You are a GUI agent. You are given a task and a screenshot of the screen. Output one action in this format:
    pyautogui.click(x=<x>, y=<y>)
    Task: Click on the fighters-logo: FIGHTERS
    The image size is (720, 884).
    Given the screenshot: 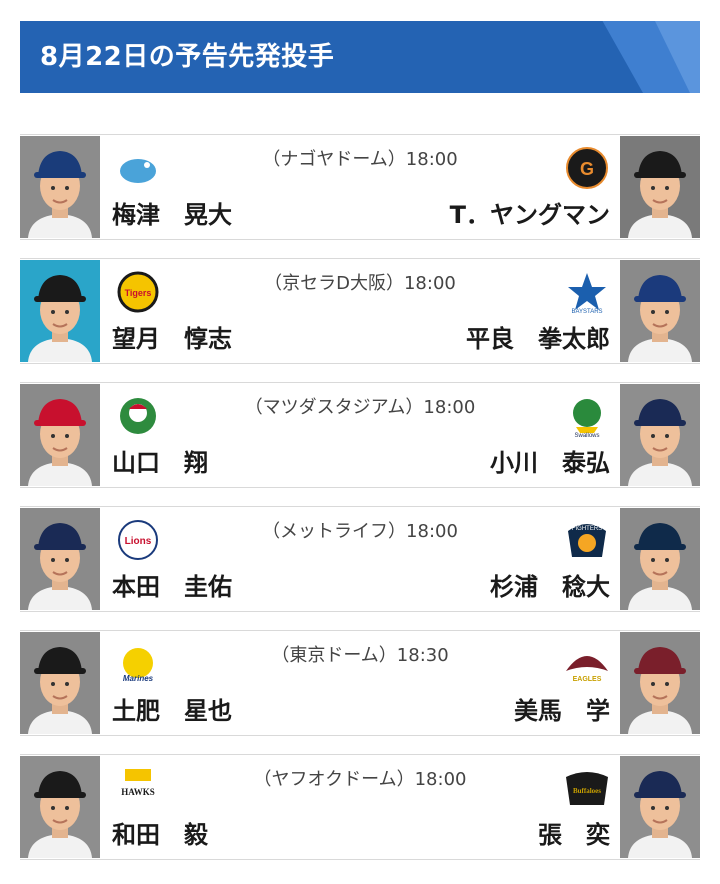 What is the action you would take?
    pyautogui.click(x=587, y=540)
    